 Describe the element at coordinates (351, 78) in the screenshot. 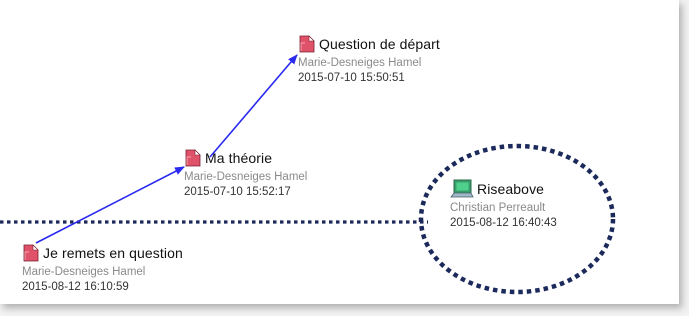

I see `note-date: 2015-07-10 15:50:51` at that location.